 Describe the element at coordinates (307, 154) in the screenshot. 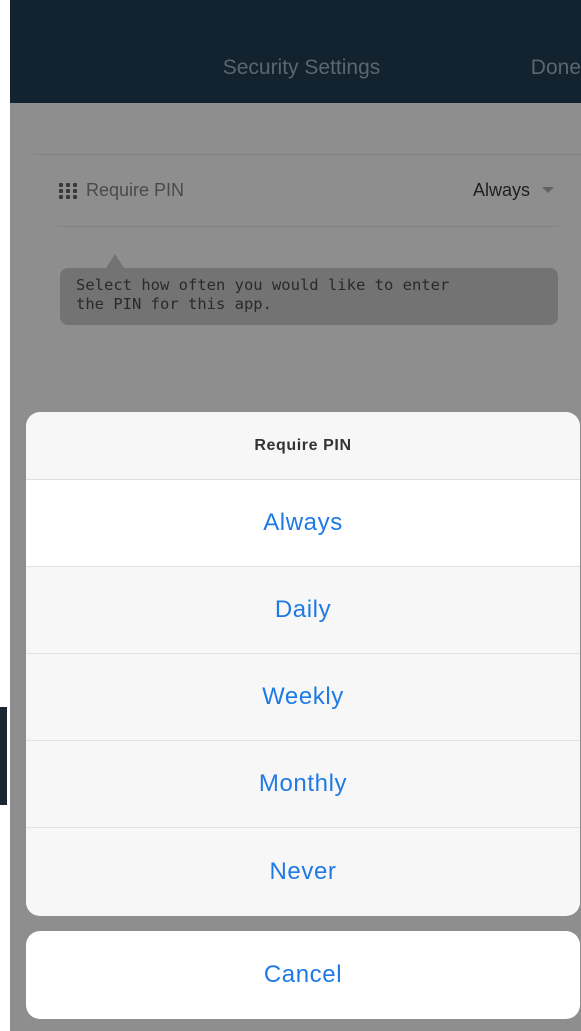

I see `separator-top` at that location.